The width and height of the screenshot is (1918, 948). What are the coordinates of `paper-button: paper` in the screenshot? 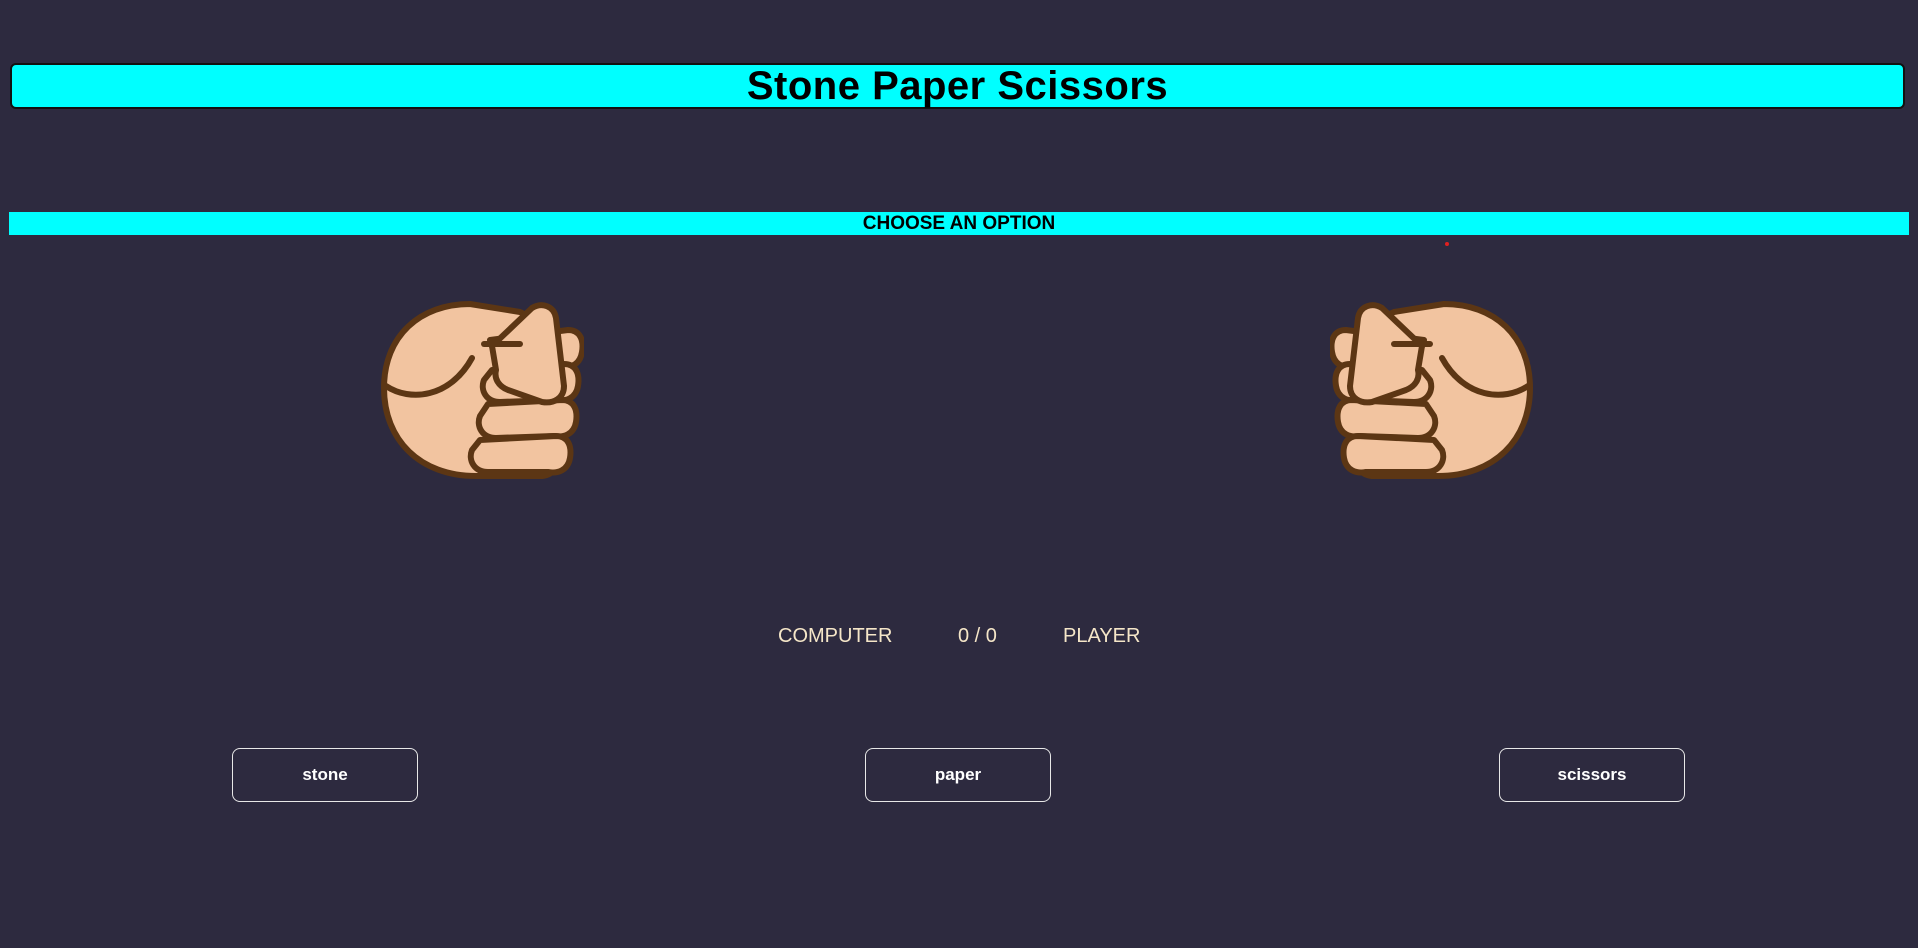 It's located at (958, 775).